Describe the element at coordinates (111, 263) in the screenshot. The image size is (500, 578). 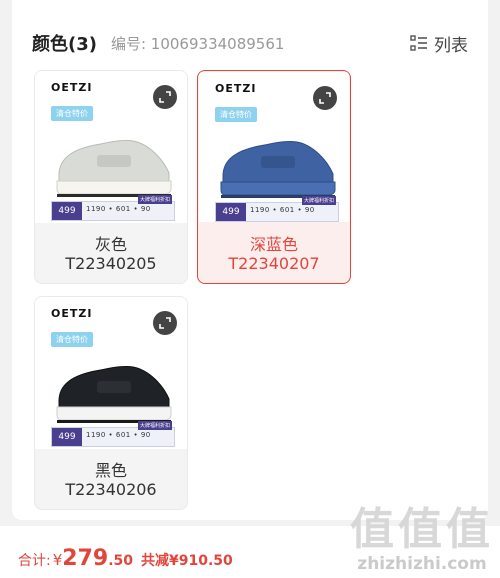
I see `color-code: T22340205` at that location.